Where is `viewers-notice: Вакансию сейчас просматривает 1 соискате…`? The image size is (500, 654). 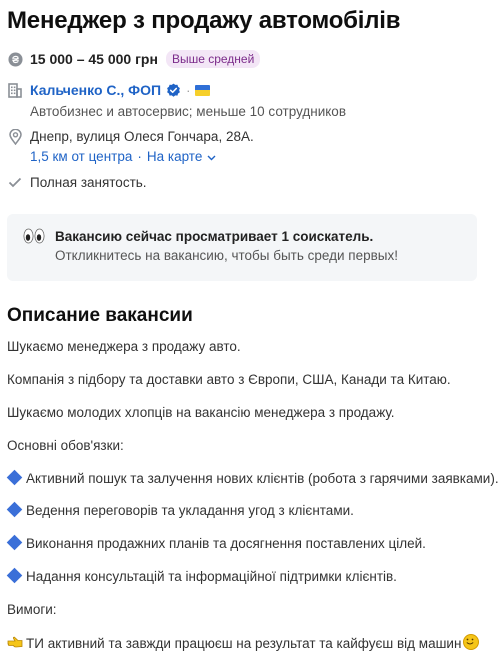
viewers-notice: Вакансию сейчас просматривает 1 соискате… is located at coordinates (242, 247).